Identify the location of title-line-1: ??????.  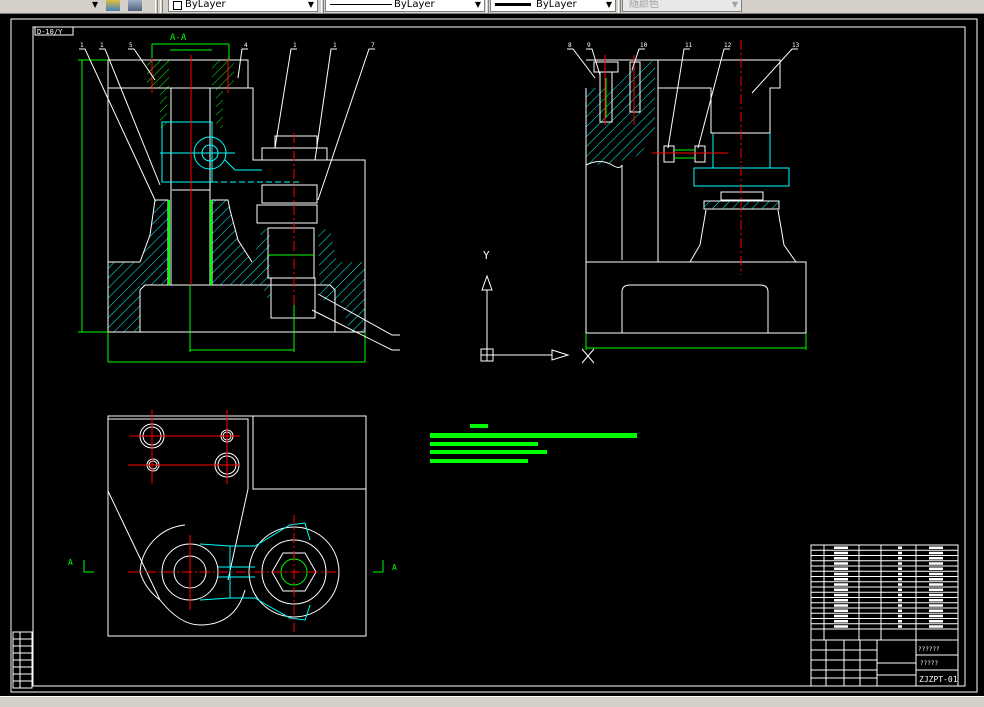
(929, 649).